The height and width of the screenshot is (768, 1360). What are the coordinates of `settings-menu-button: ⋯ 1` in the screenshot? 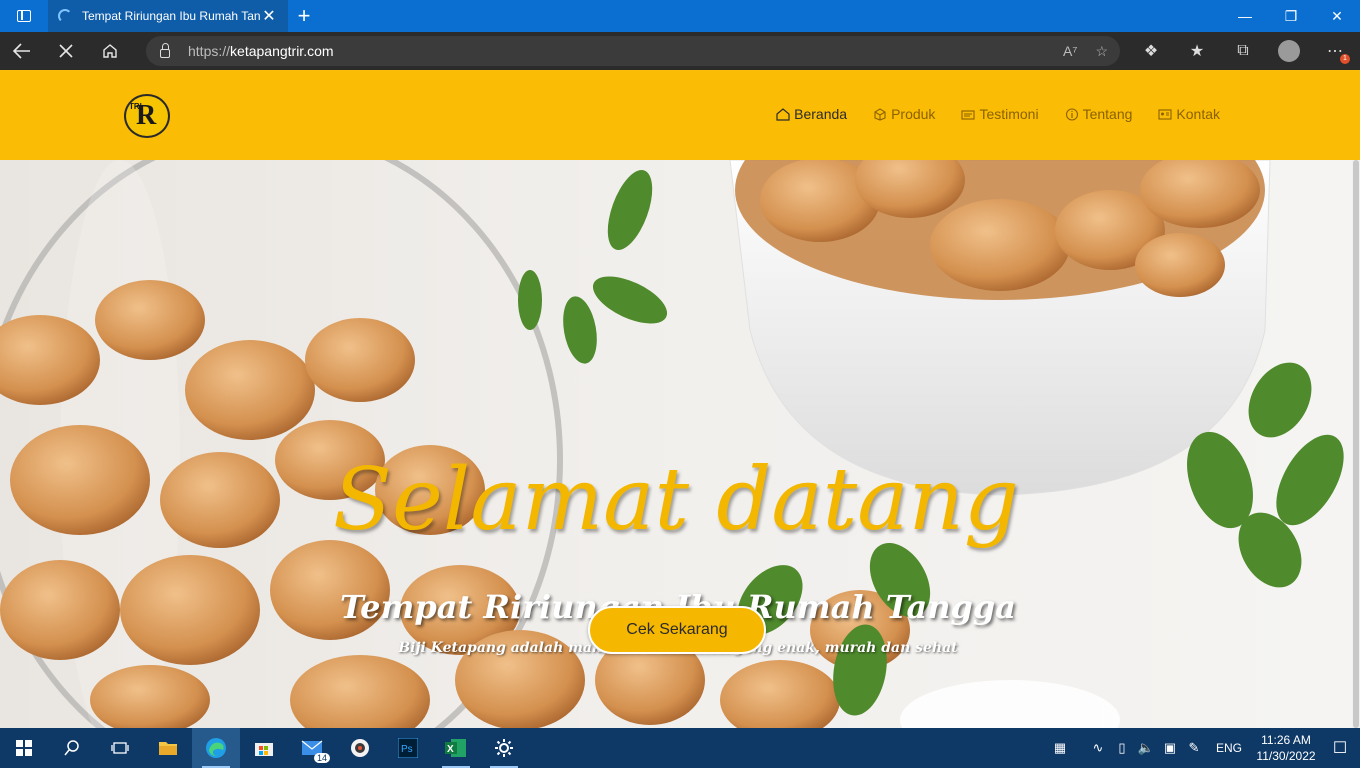 It's located at (1335, 51).